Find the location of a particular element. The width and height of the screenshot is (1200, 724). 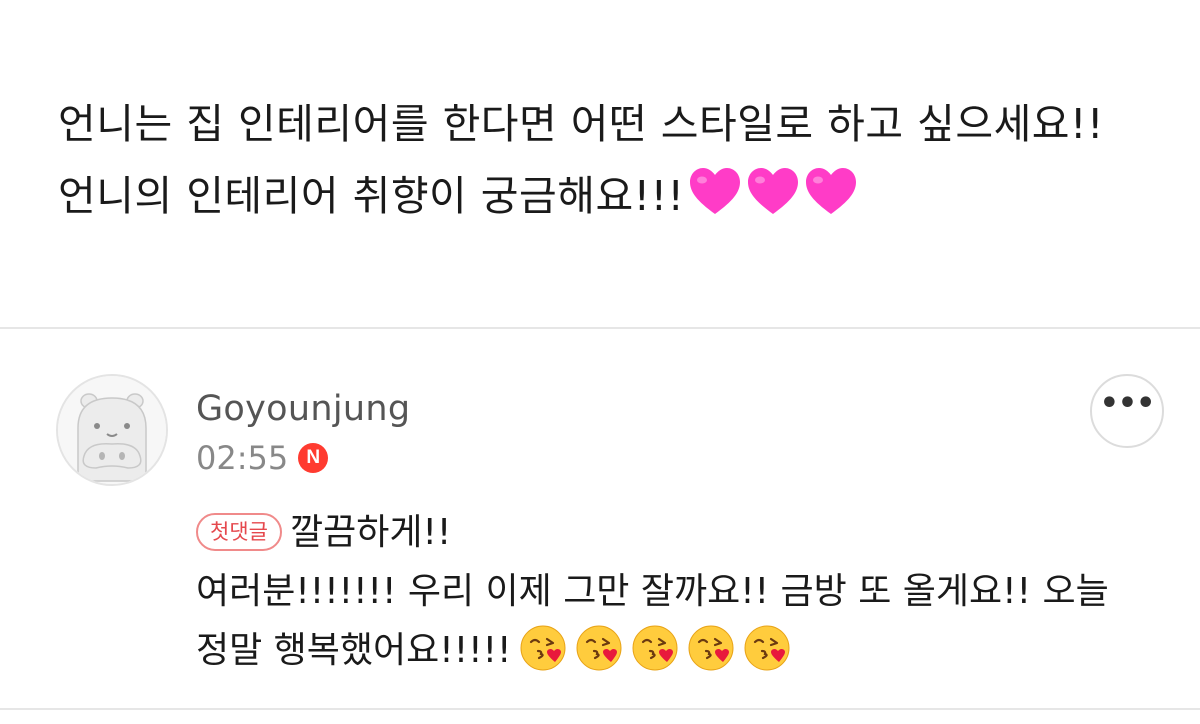

more-icon: ••• is located at coordinates (1127, 403).